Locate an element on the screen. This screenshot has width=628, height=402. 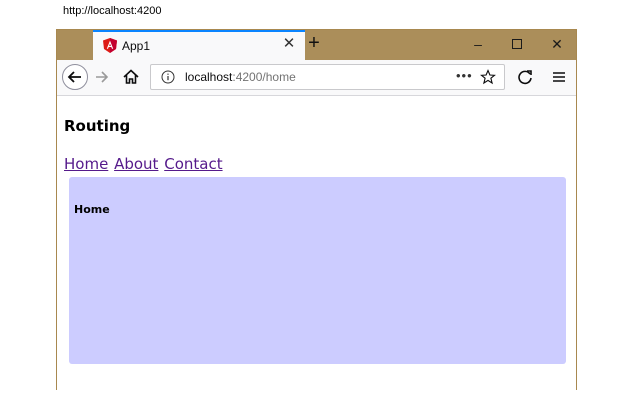
reload-icon is located at coordinates (525, 77).